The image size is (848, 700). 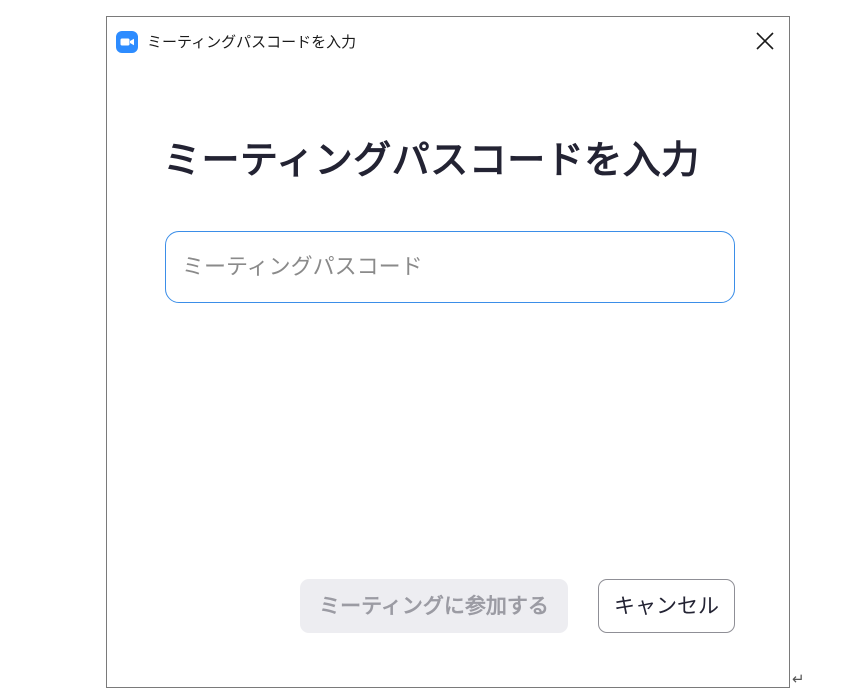 I want to click on join-meeting-button: ミーティングに参加する, so click(x=434, y=606).